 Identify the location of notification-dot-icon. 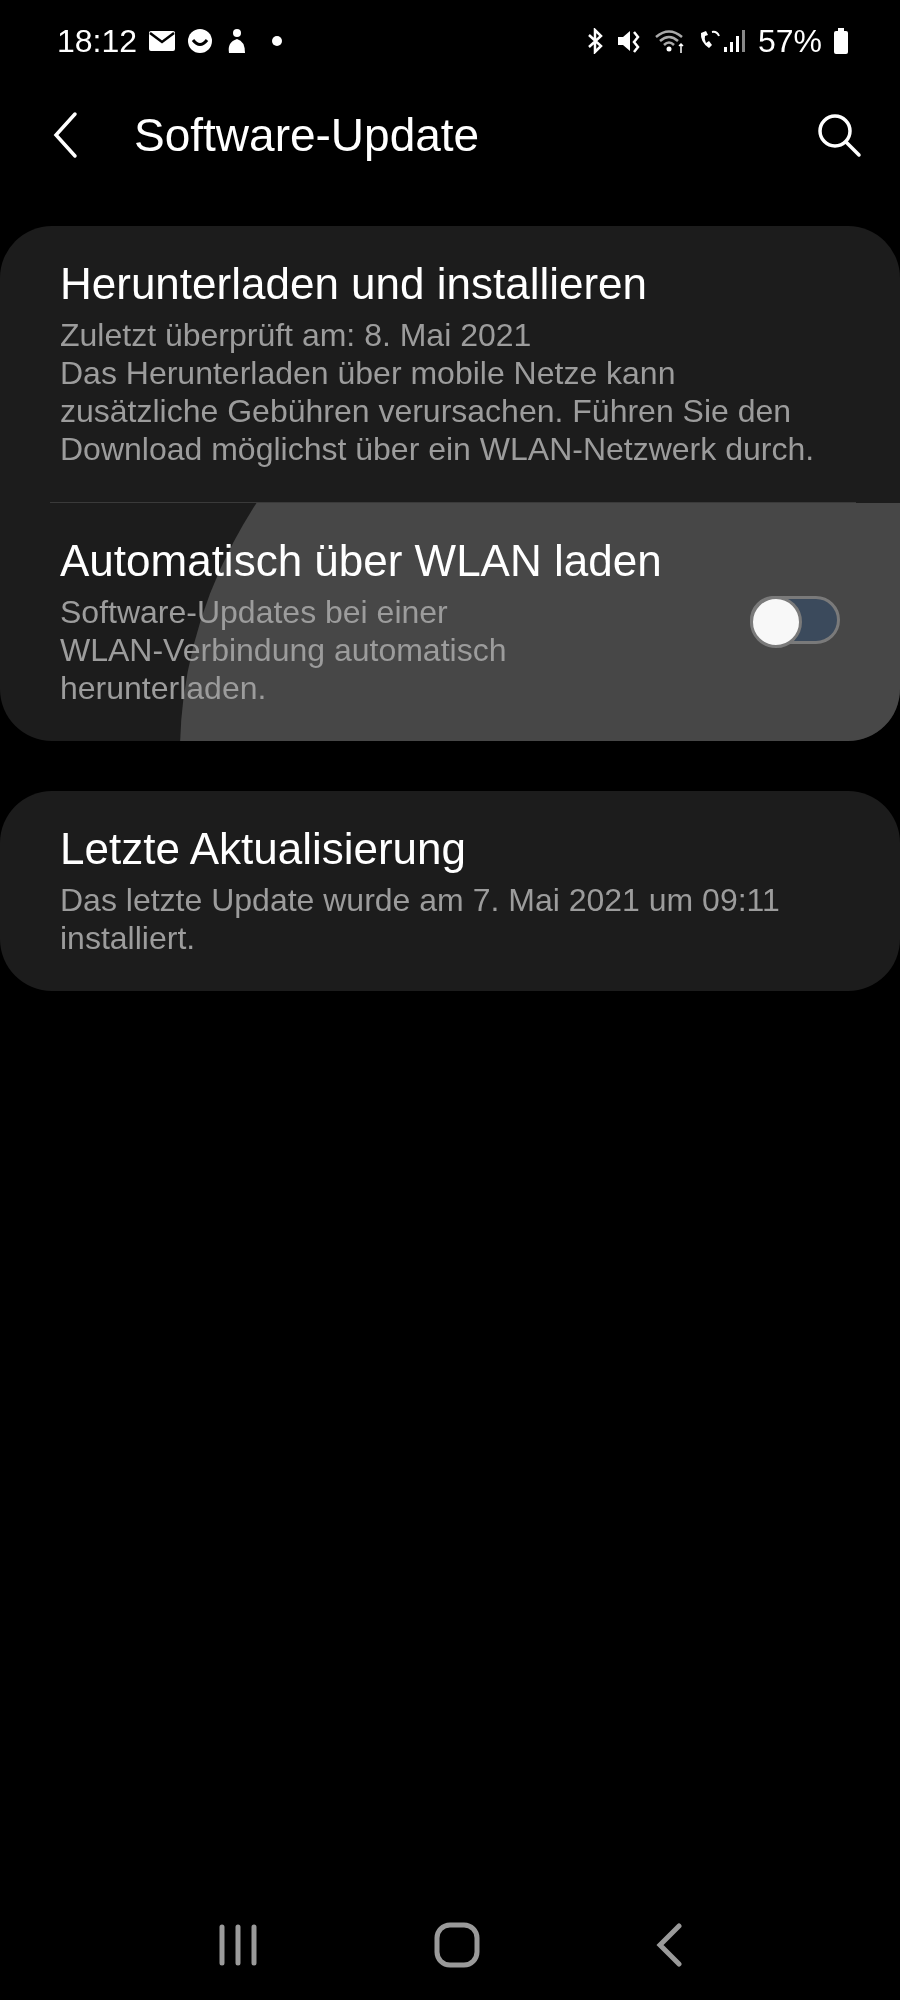
(277, 41).